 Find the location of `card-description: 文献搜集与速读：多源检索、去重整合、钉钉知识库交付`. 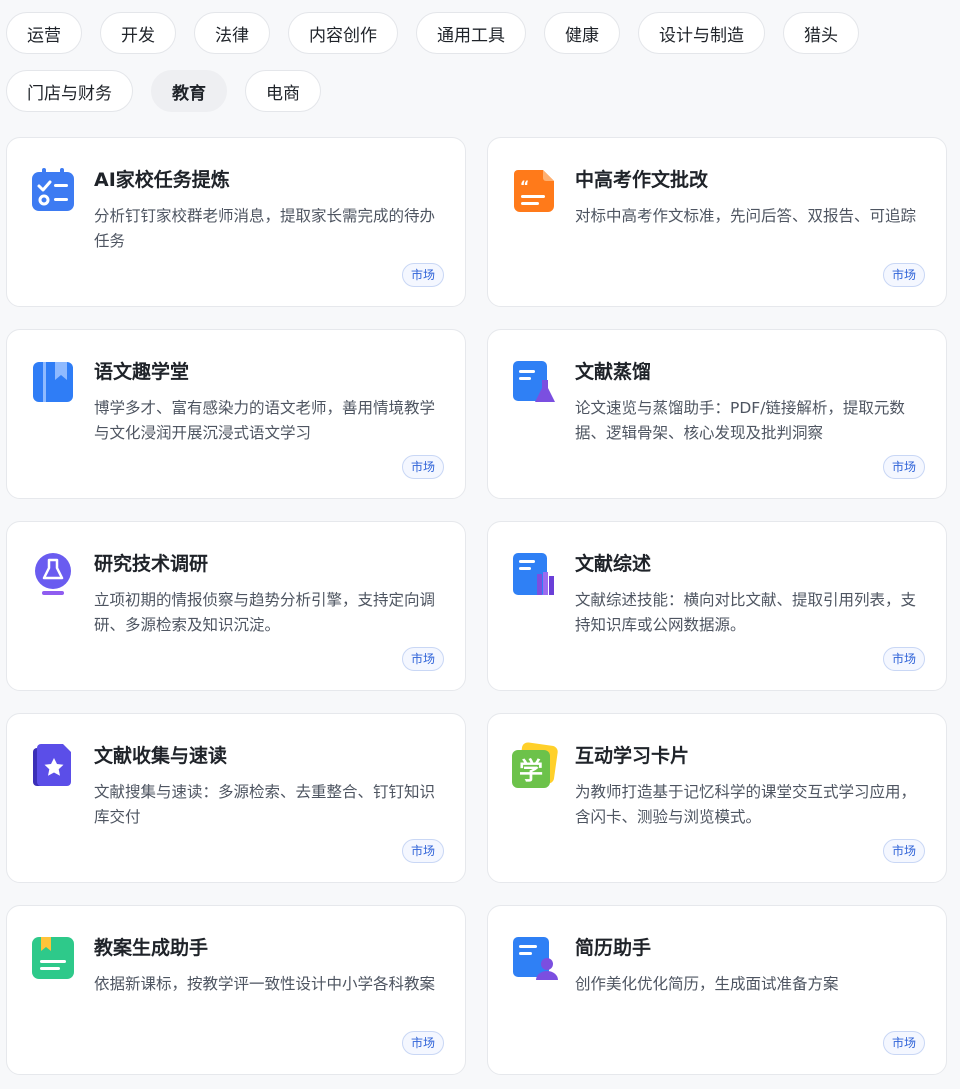

card-description: 文献搜集与速读：多源检索、去重整合、钉钉知识库交付 is located at coordinates (265, 804).